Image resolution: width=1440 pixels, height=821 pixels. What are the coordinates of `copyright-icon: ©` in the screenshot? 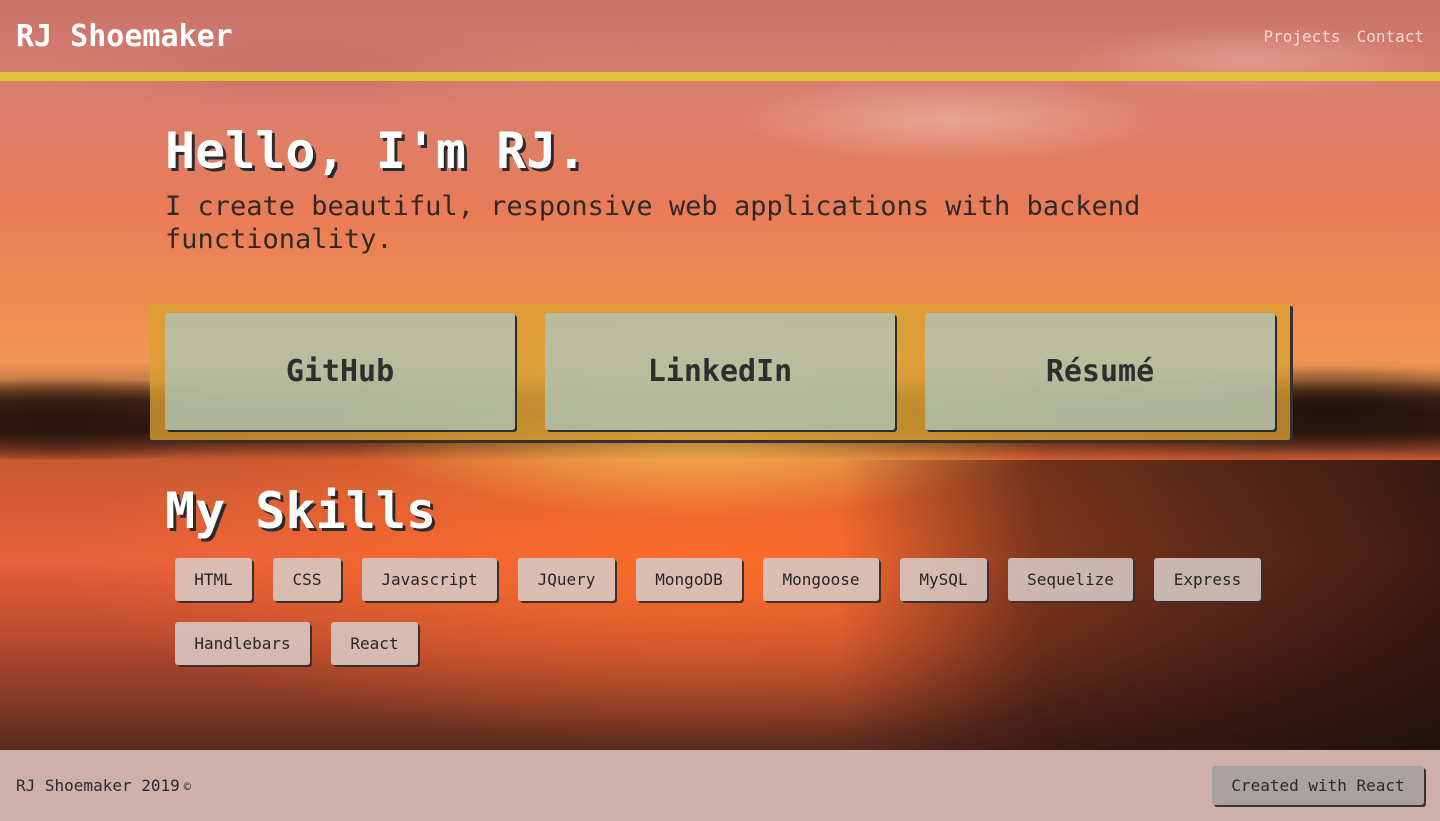 It's located at (187, 787).